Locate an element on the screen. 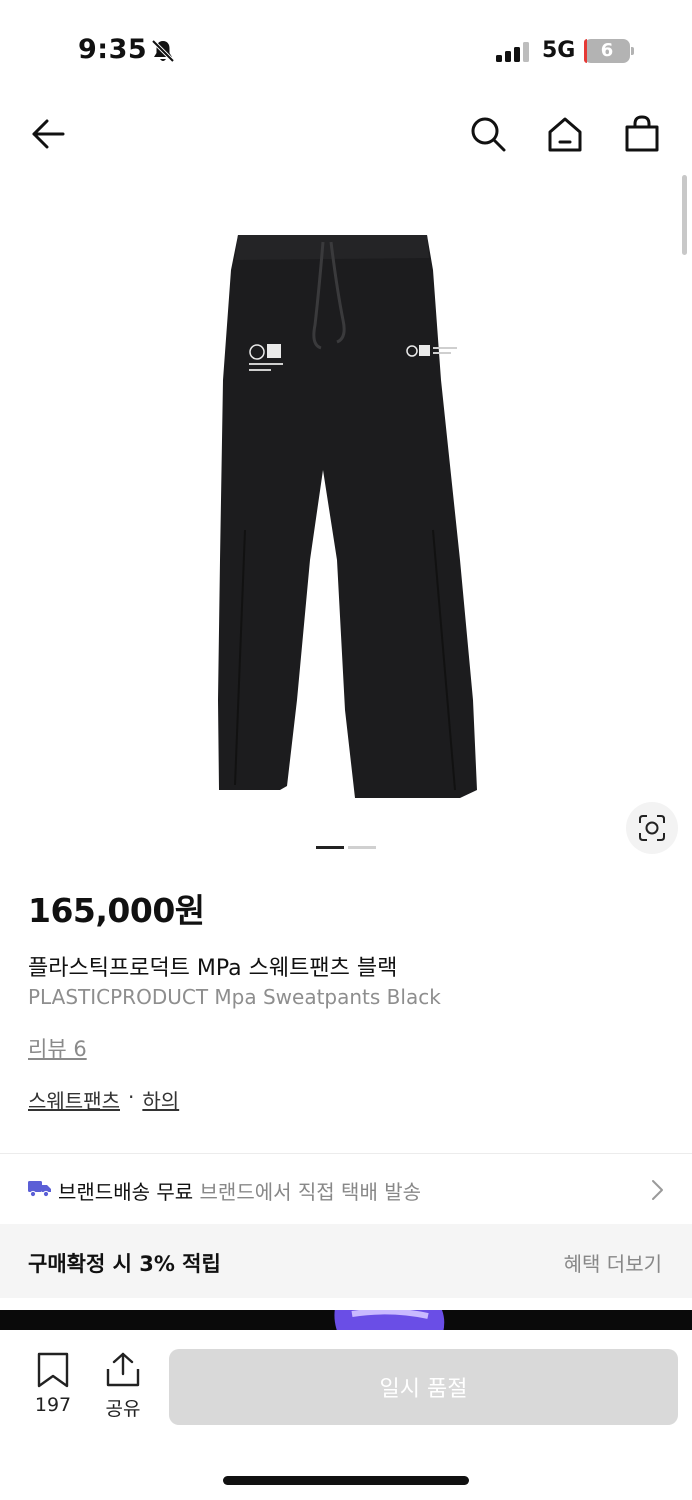 The height and width of the screenshot is (1500, 692). scroll-indicator is located at coordinates (684, 215).